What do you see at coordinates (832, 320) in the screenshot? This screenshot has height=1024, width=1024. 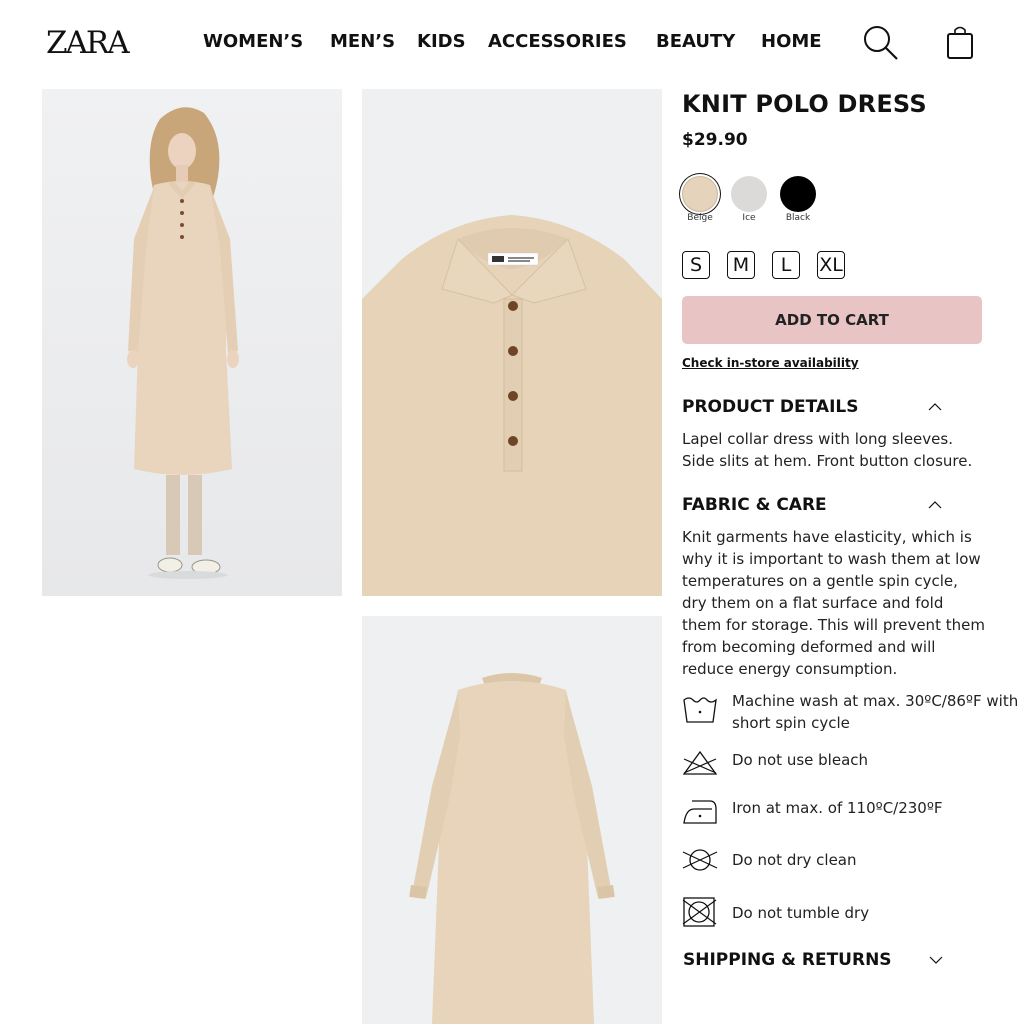 I see `add-to-cart-button: ADD TO CART` at bounding box center [832, 320].